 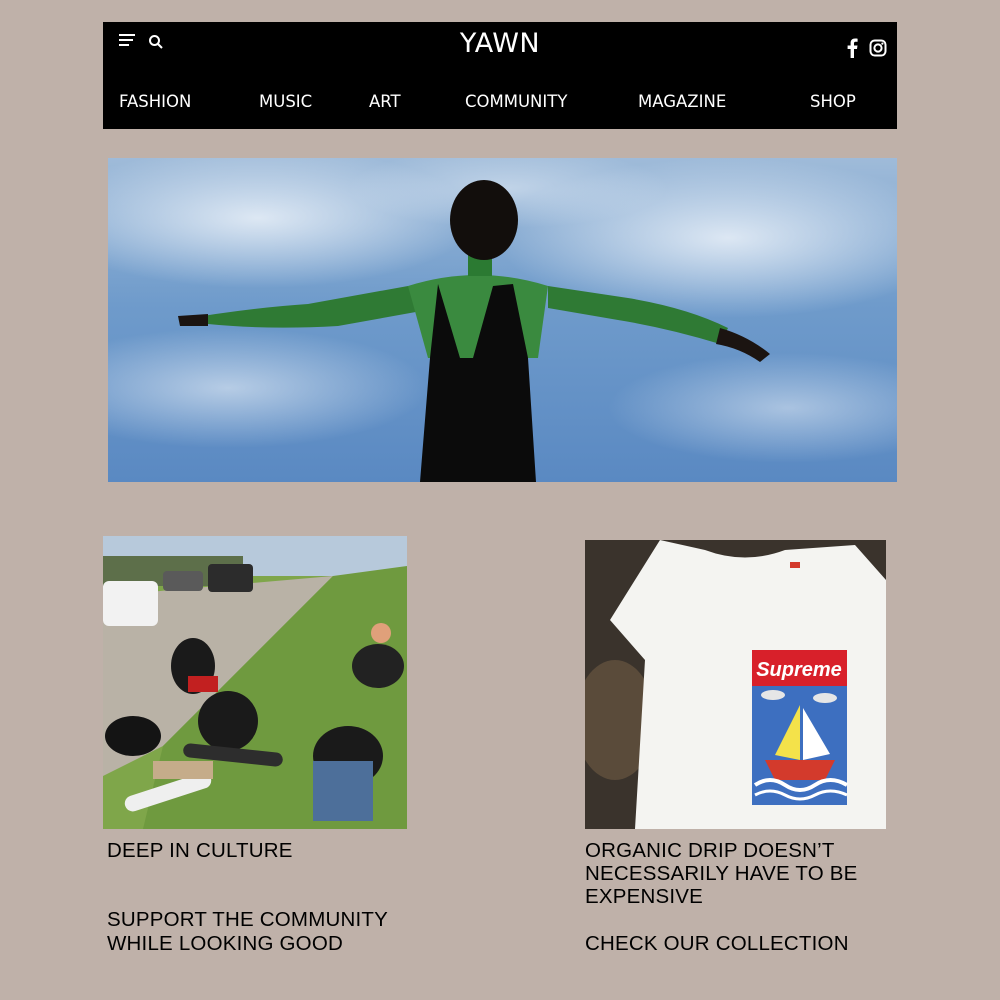 I want to click on tshirt-illustration: Supreme, so click(x=735, y=684).